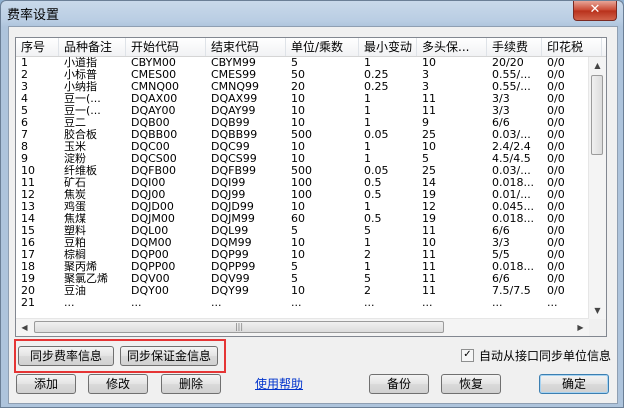  What do you see at coordinates (303, 99) in the screenshot?
I see `table-row: 4 豆一(... DQAX00 DQAX99 10 1 11 3/3 0/0` at bounding box center [303, 99].